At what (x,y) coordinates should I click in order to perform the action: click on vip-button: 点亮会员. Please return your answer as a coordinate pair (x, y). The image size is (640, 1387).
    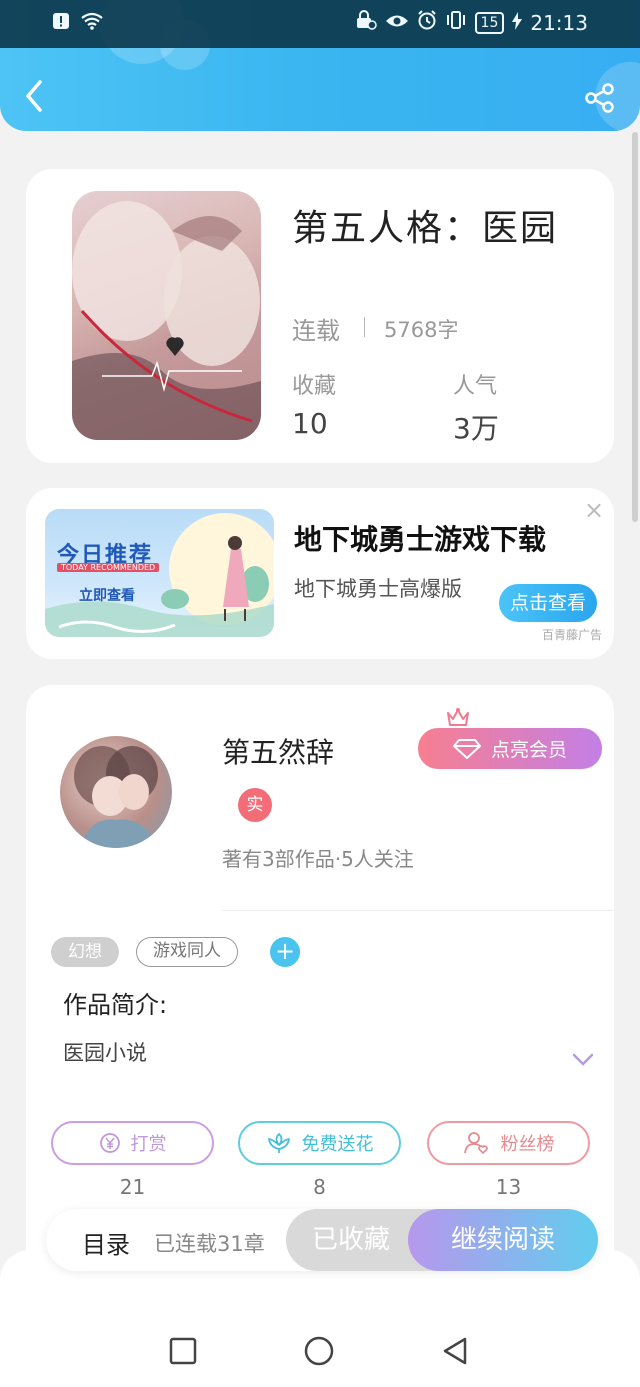
    Looking at the image, I should click on (510, 748).